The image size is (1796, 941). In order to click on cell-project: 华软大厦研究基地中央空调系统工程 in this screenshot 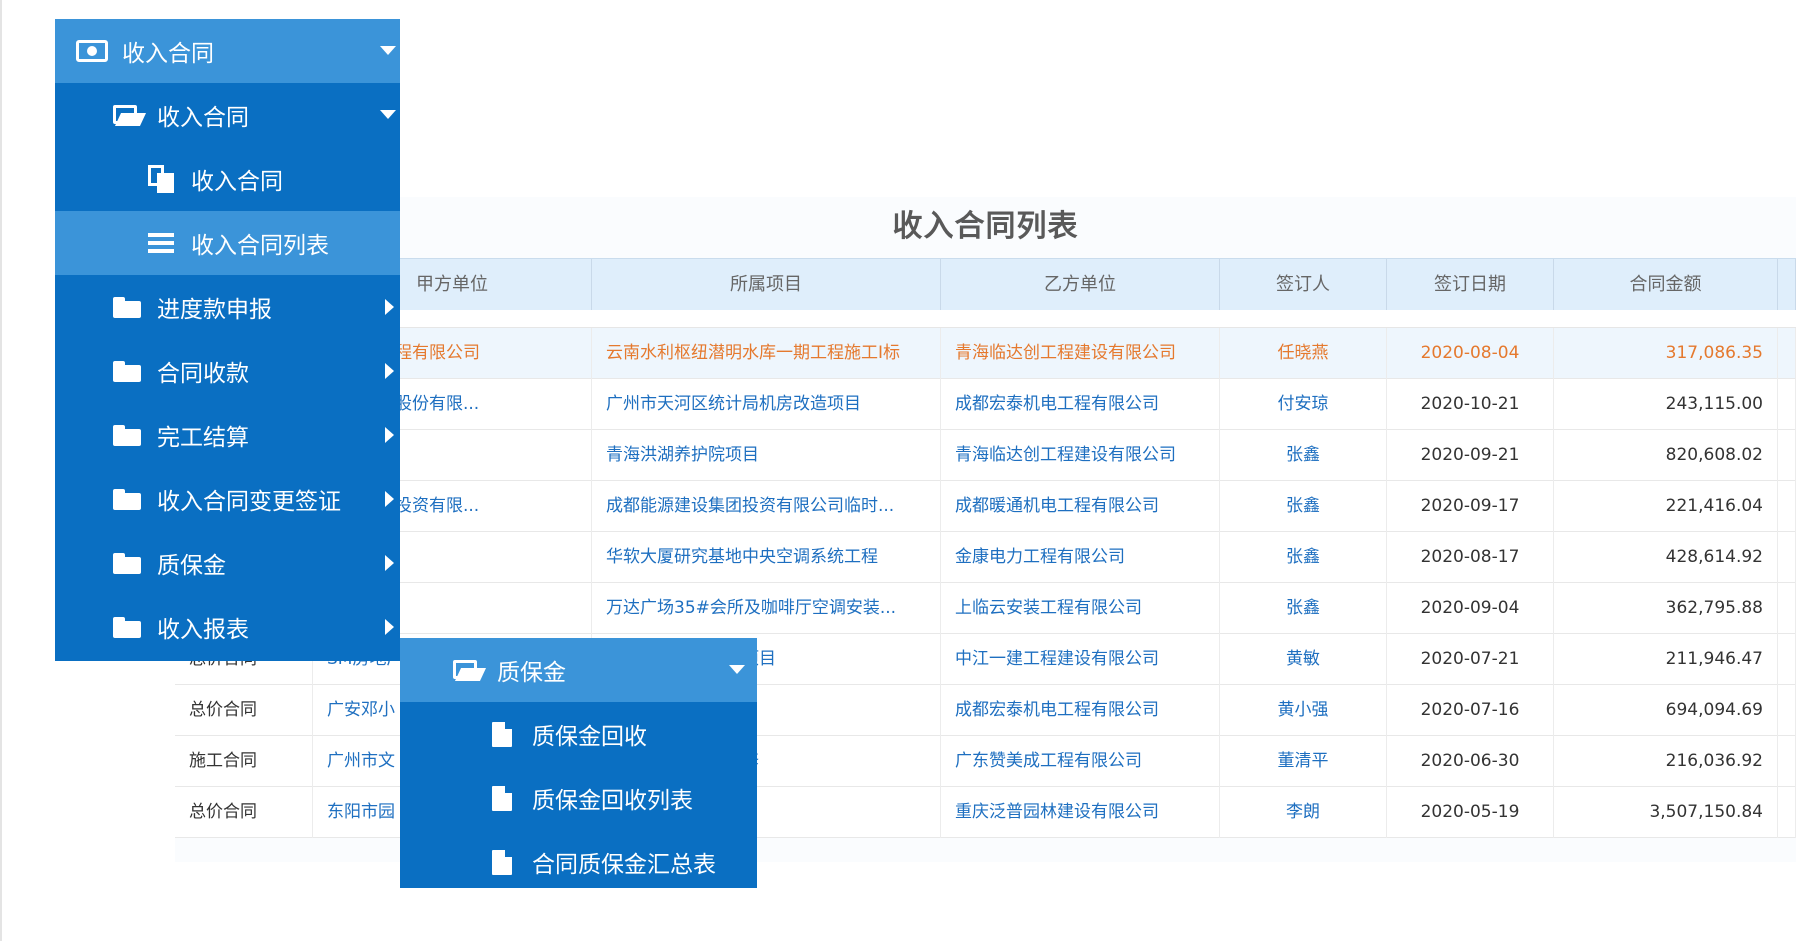, I will do `click(766, 557)`.